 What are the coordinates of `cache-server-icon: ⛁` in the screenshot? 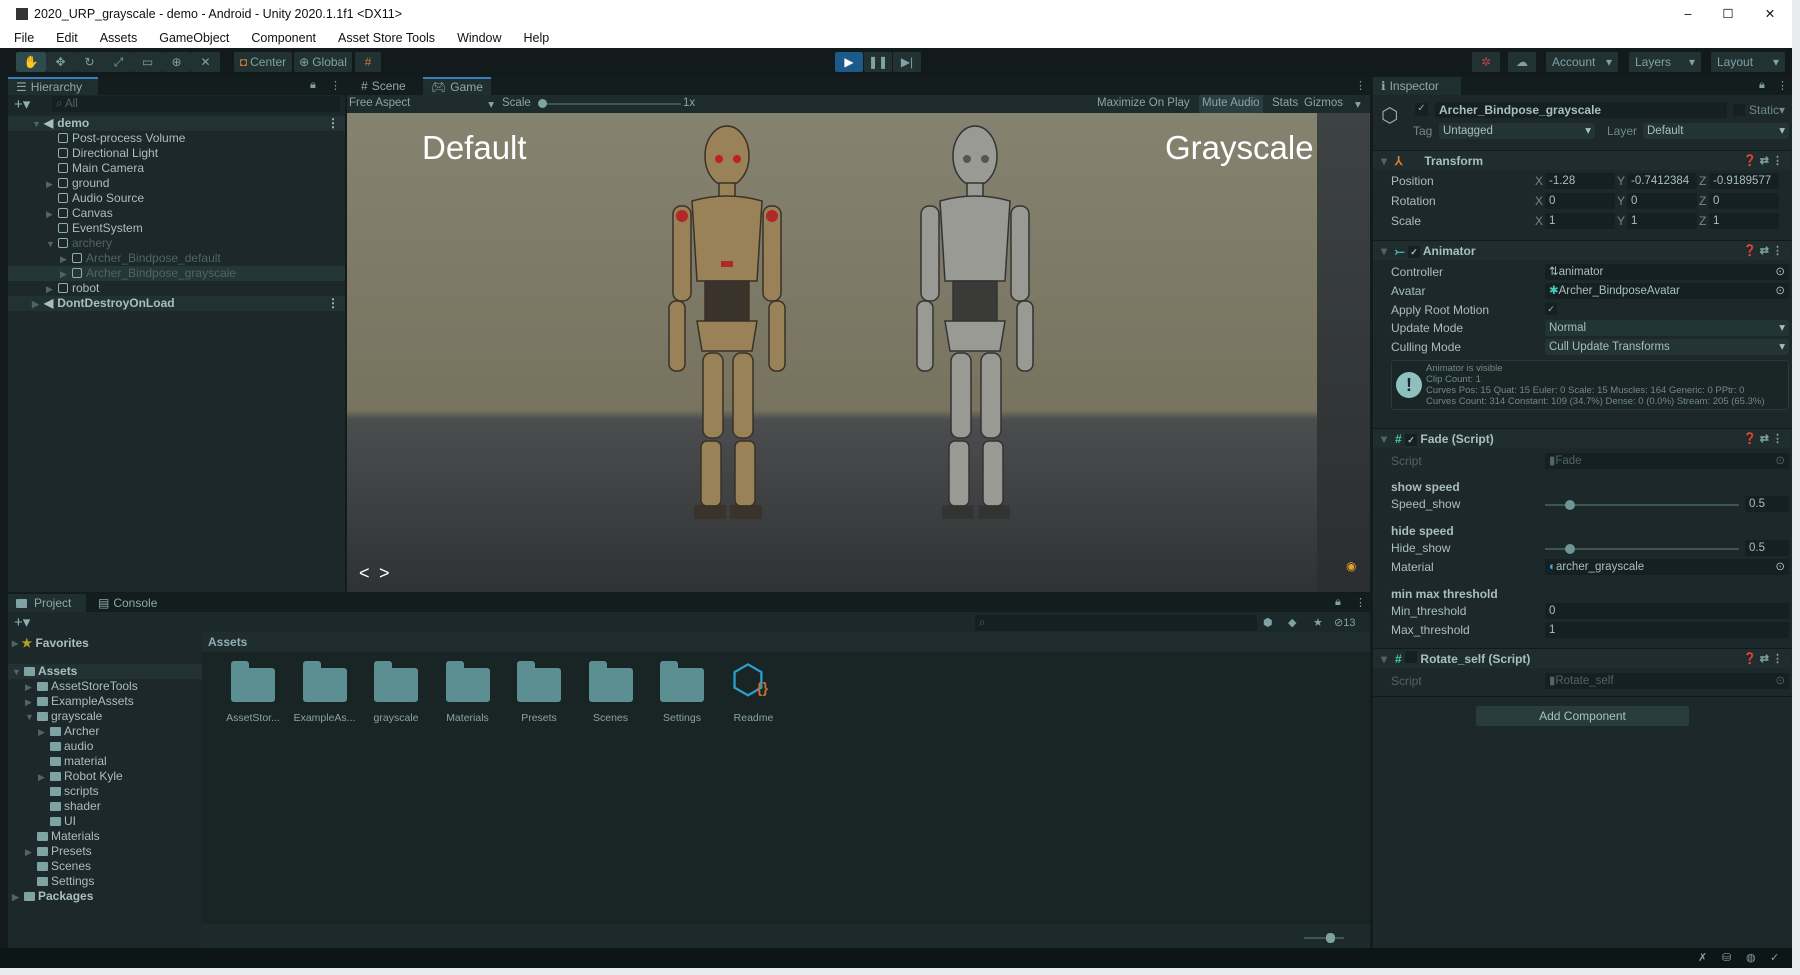 It's located at (1726, 957).